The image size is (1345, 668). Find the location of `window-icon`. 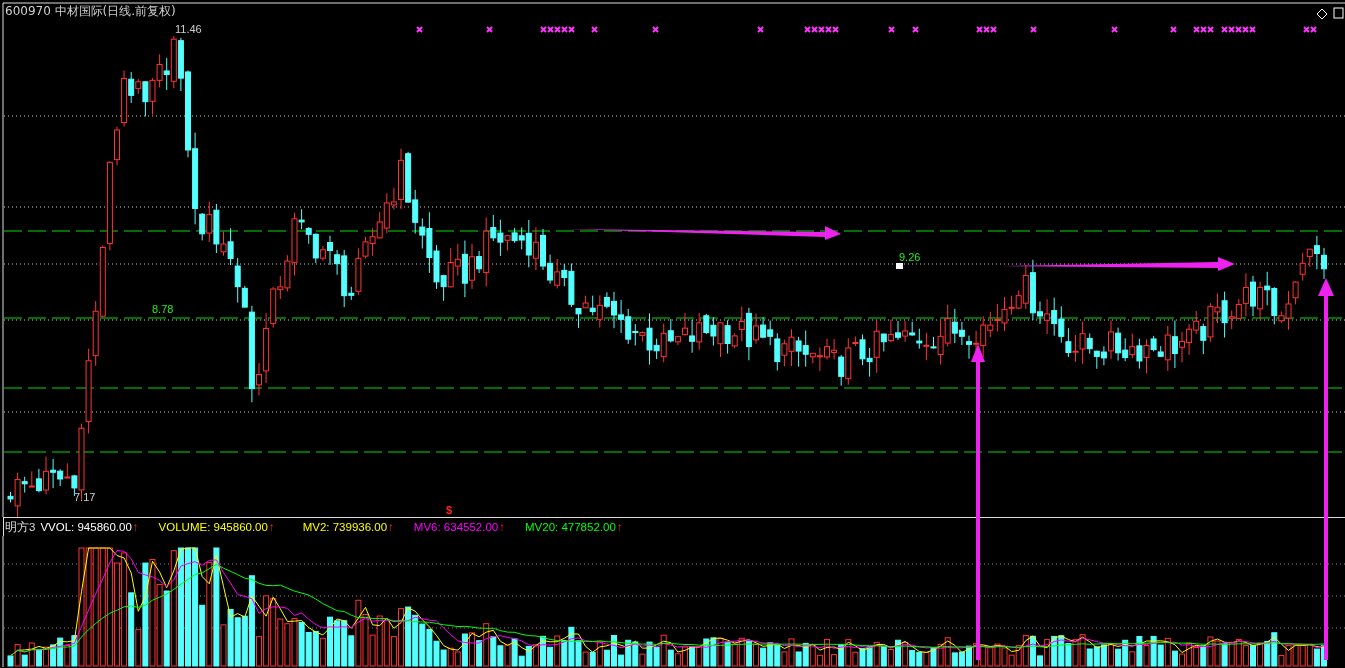

window-icon is located at coordinates (1338, 13).